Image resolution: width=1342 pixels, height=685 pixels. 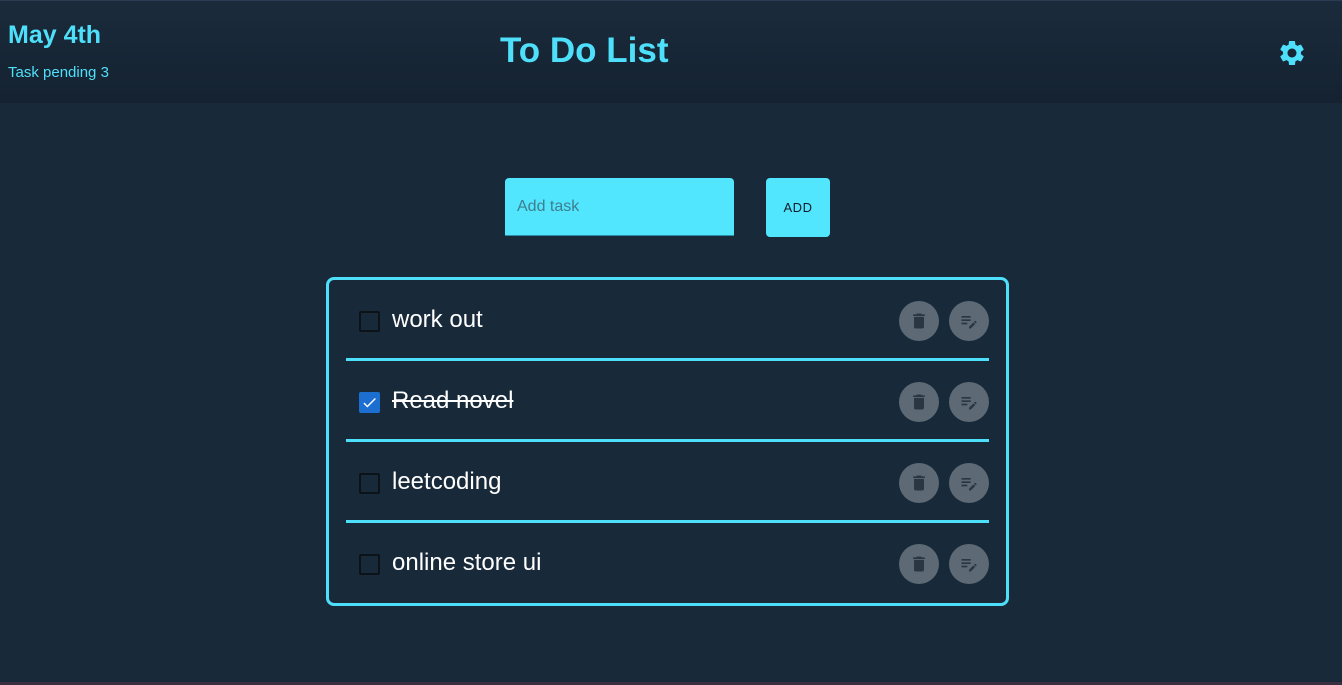 I want to click on settings-button, so click(x=1292, y=53).